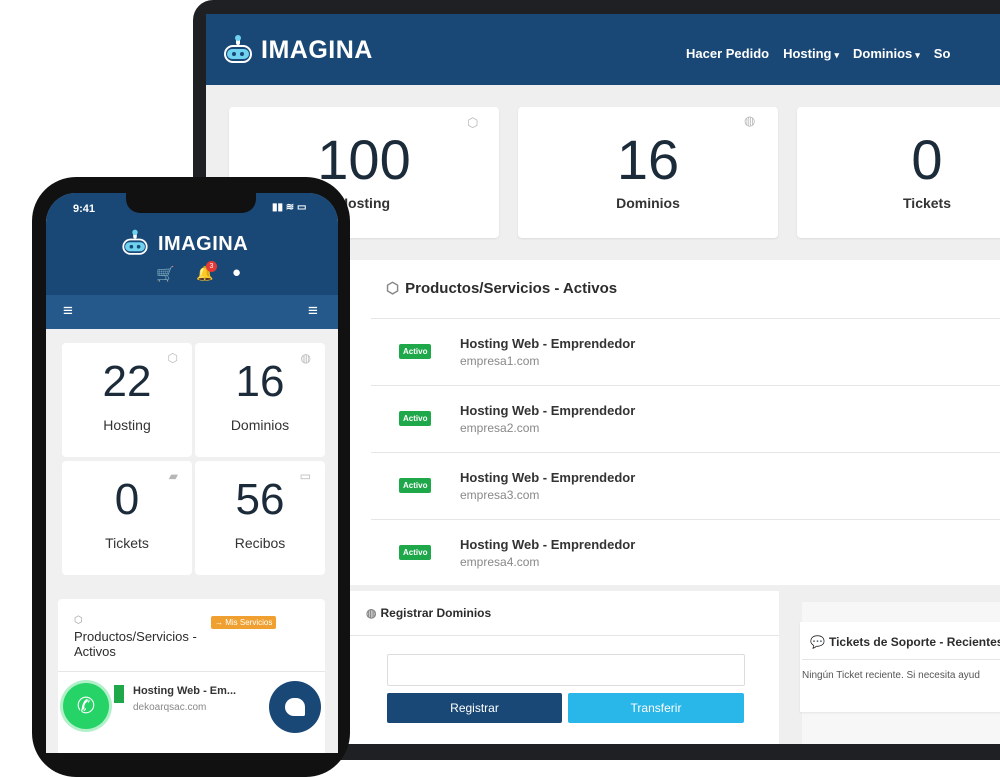  What do you see at coordinates (891, 675) in the screenshot?
I see `tickets-empty-text: Ningún Ticket reciente. Si necesita ayud` at bounding box center [891, 675].